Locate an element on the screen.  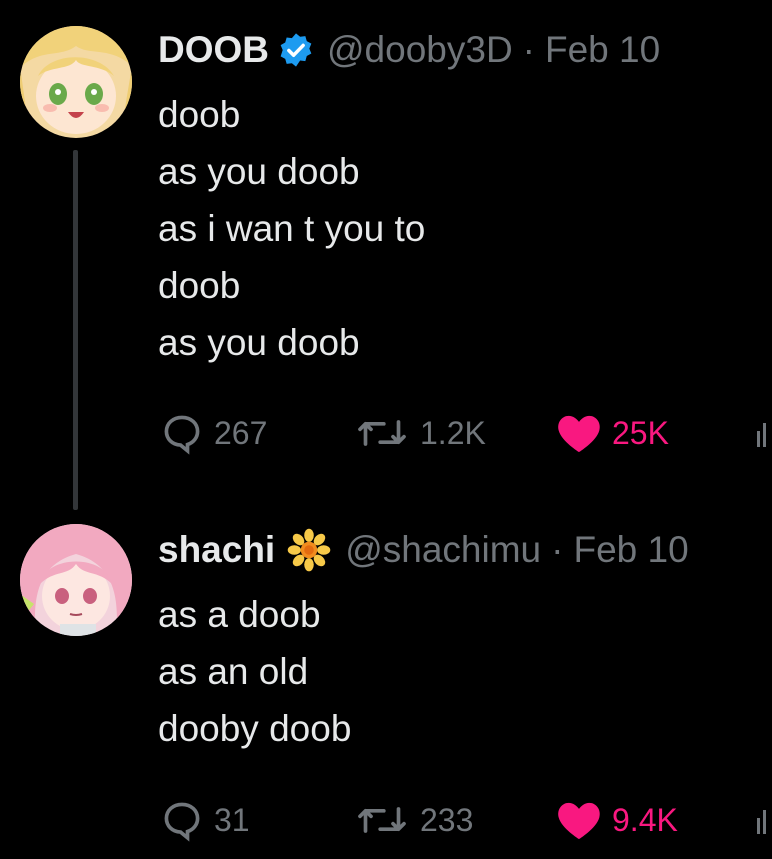
tweet-actions: 267 1.2K 25K is located at coordinates (465, 433).